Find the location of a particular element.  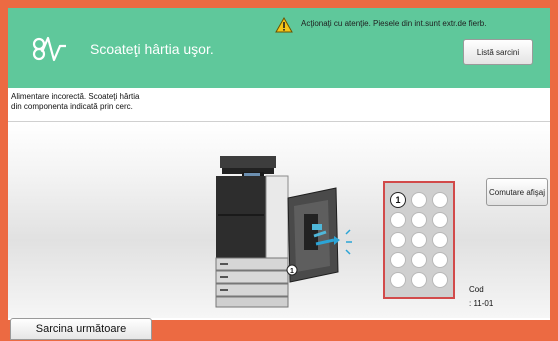

next-job-button: Sarcina următoare is located at coordinates (81, 329).